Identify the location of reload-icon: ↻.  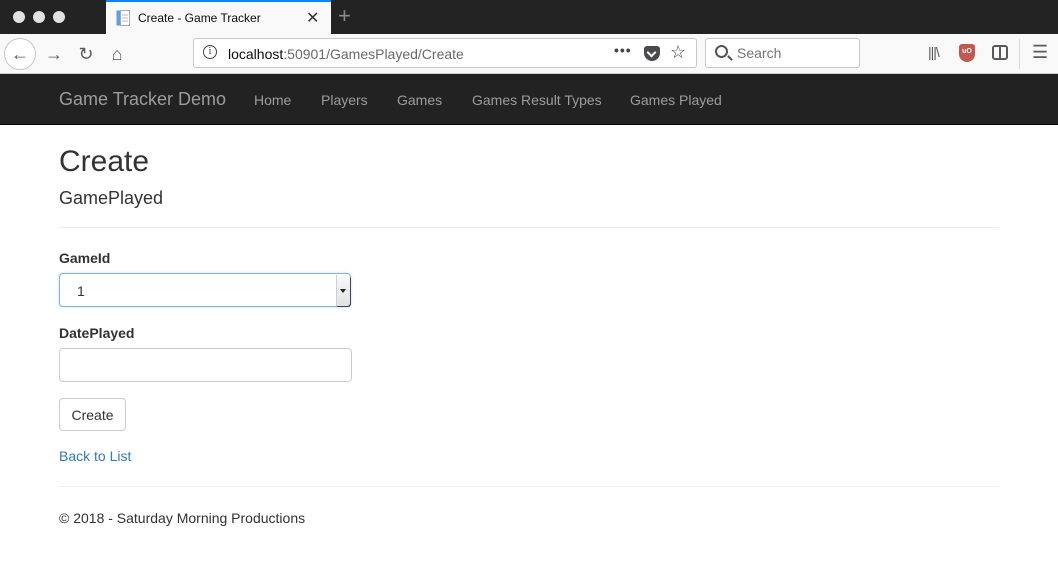
(86, 53).